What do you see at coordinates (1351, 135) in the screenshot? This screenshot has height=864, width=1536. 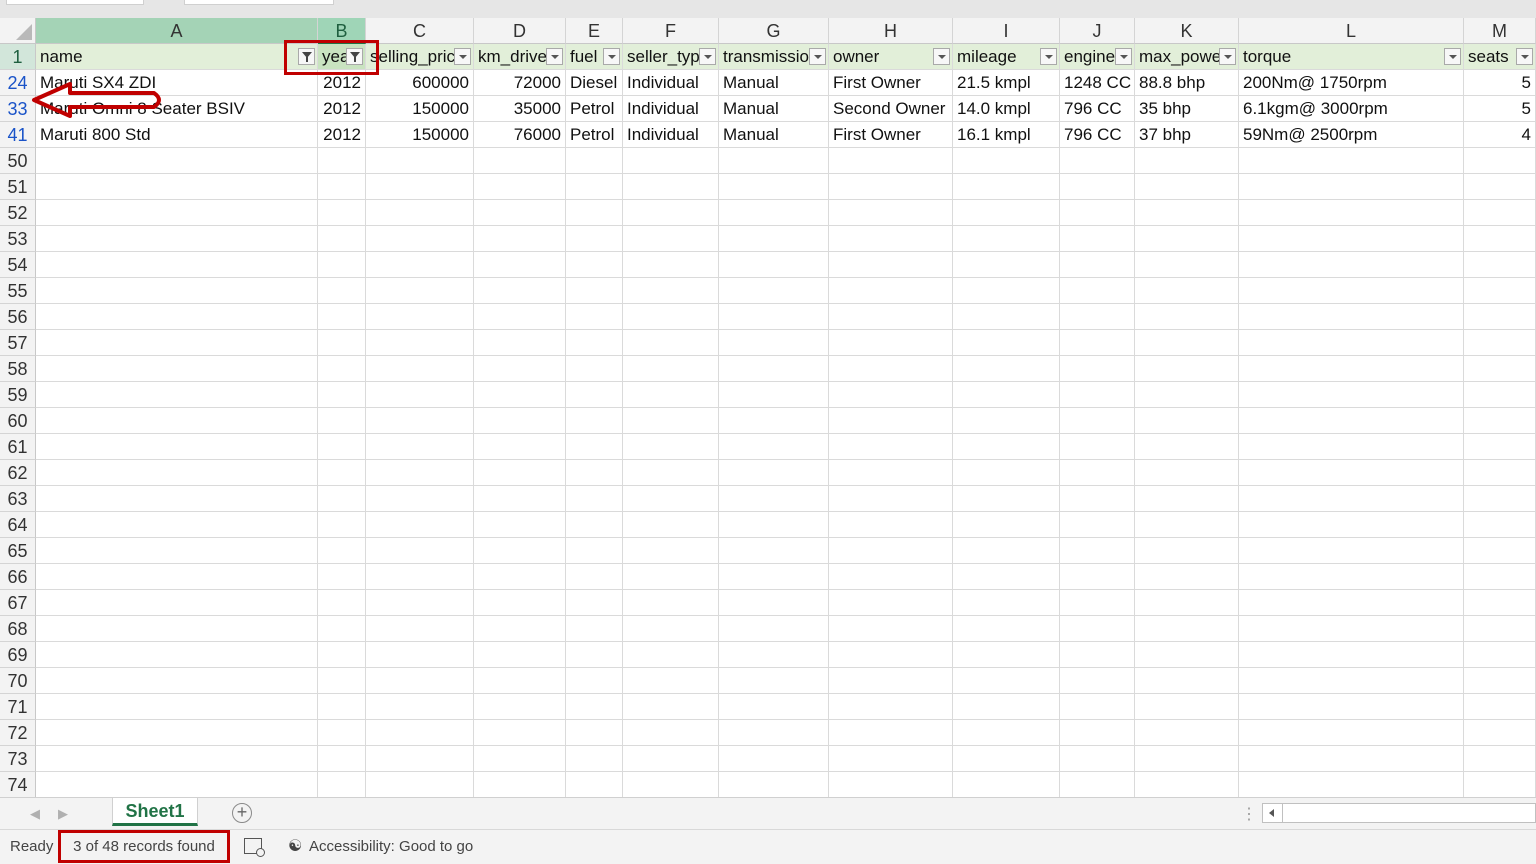 I see `data-cell: 59Nm@ 2500rpm` at bounding box center [1351, 135].